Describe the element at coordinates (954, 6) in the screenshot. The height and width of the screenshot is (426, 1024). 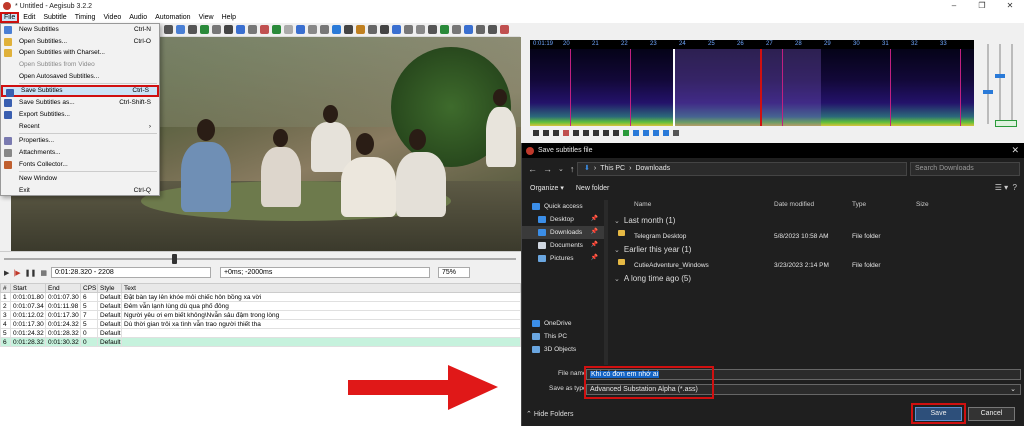
I see `minimize-button: –` at that location.